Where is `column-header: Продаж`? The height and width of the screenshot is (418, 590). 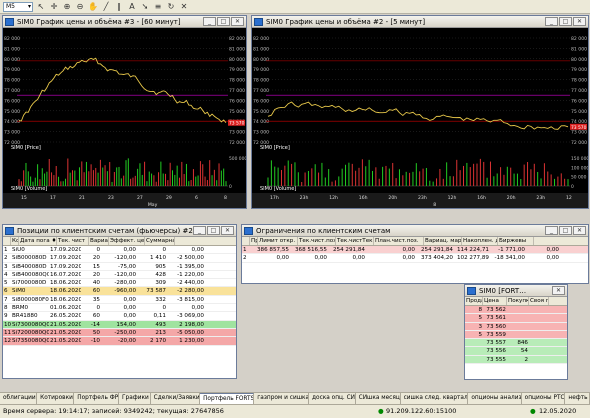
column-header: Продаж is located at coordinates (474, 301).